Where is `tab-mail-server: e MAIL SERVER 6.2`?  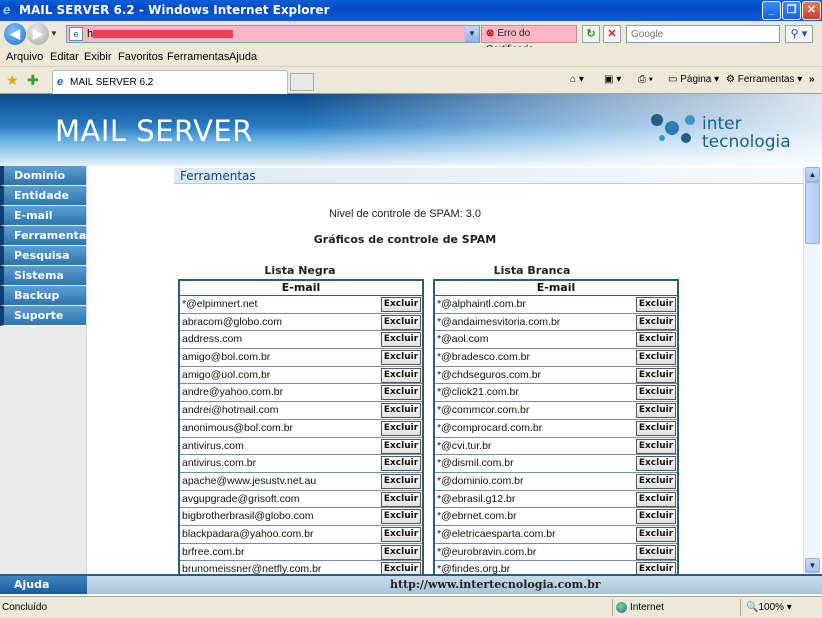
tab-mail-server: e MAIL SERVER 6.2 is located at coordinates (170, 82).